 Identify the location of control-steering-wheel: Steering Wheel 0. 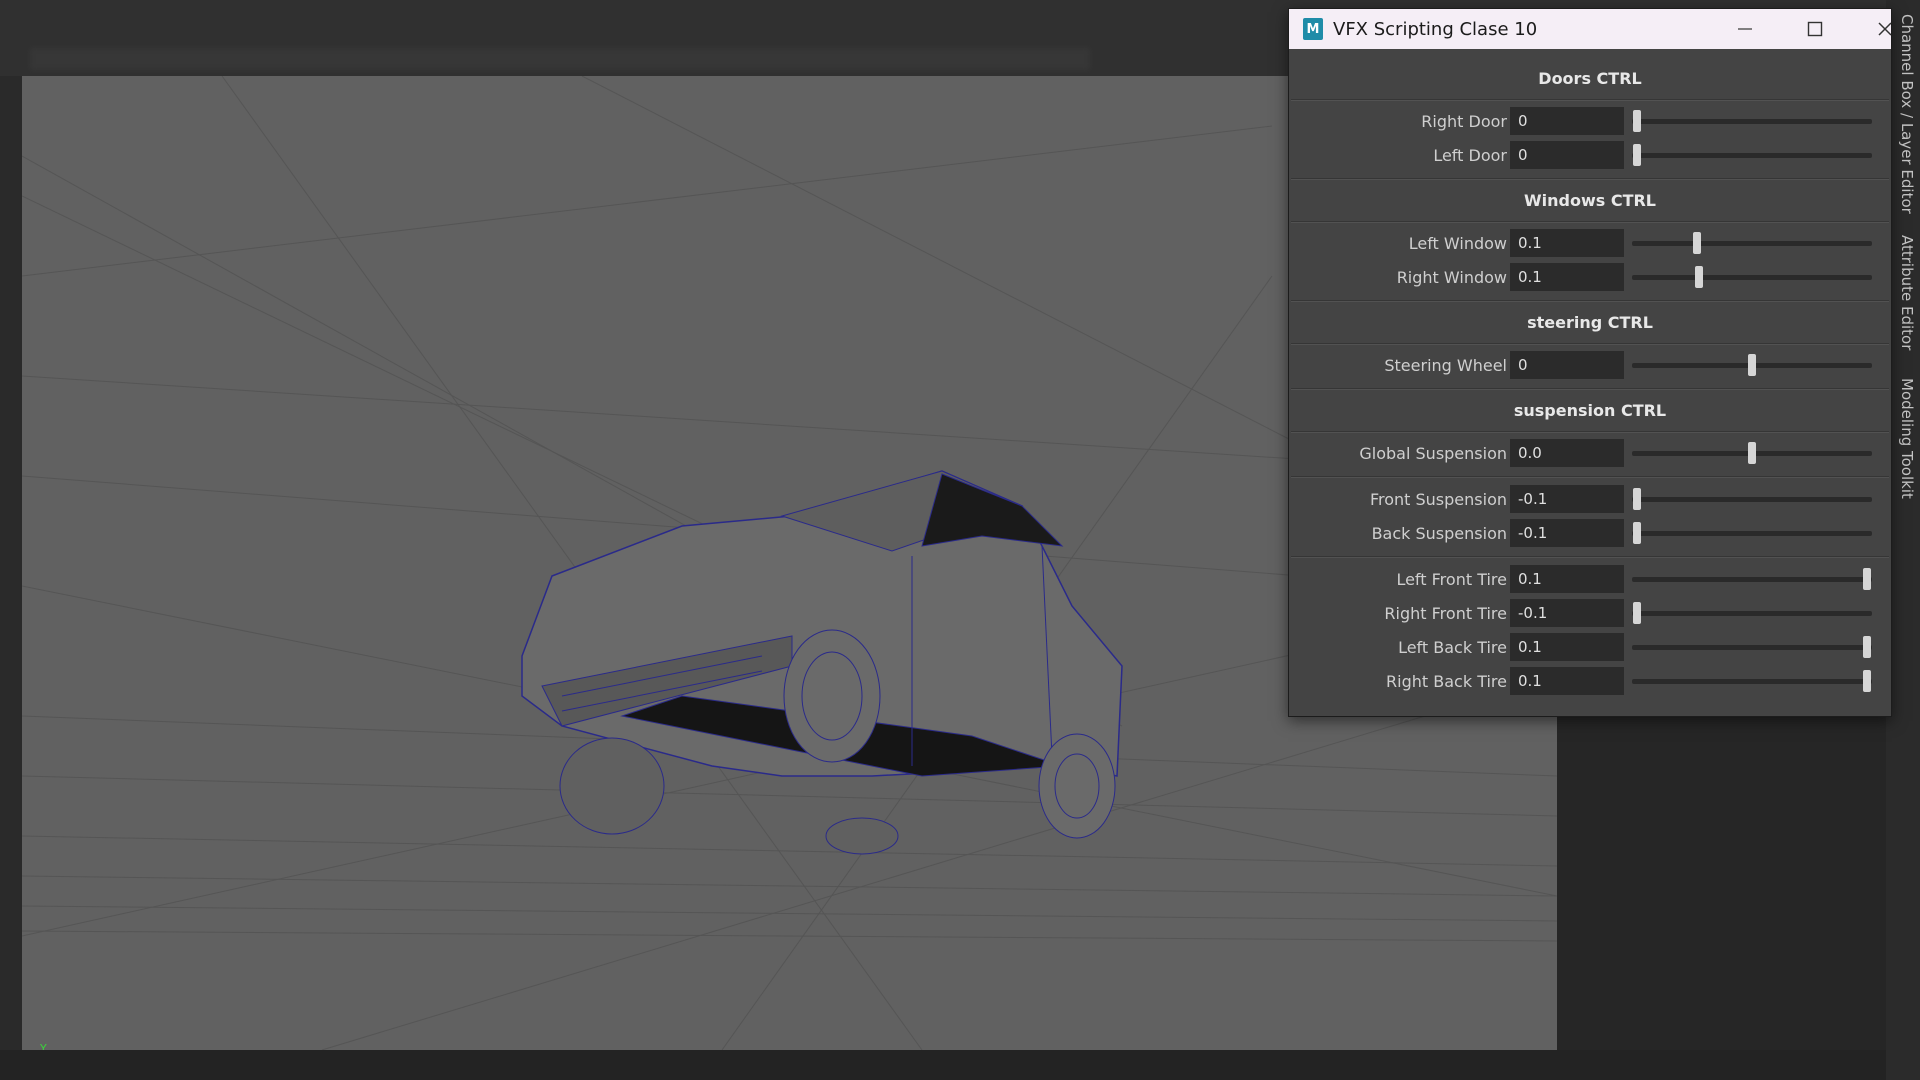
(1590, 366).